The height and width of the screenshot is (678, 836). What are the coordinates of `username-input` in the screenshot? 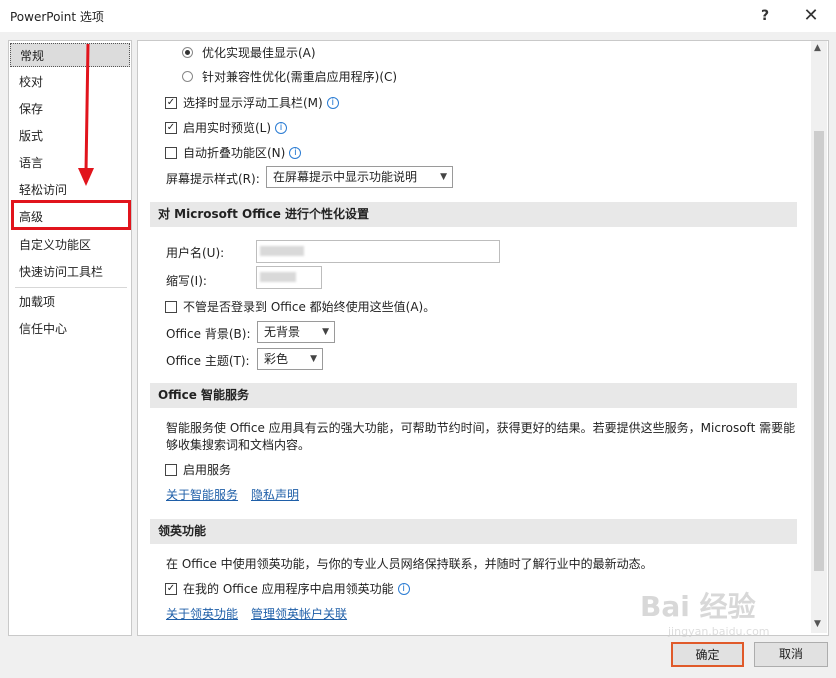 It's located at (378, 251).